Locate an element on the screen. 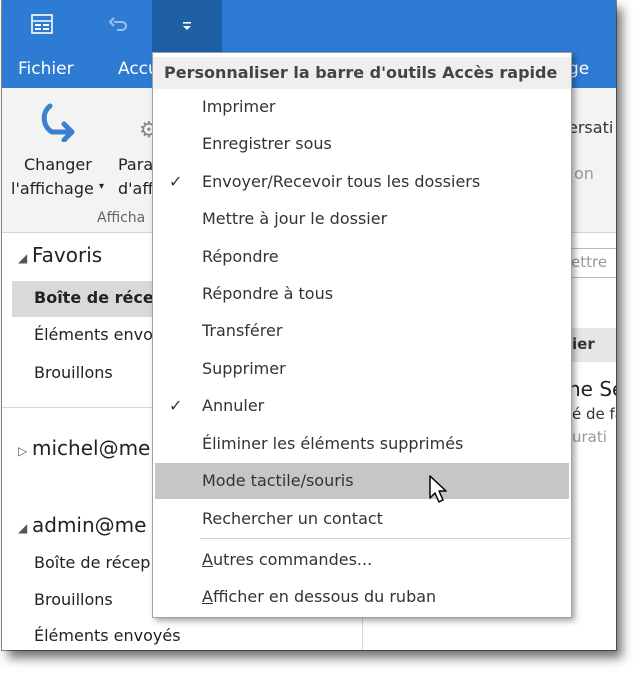  column-header-label: ier is located at coordinates (583, 344).